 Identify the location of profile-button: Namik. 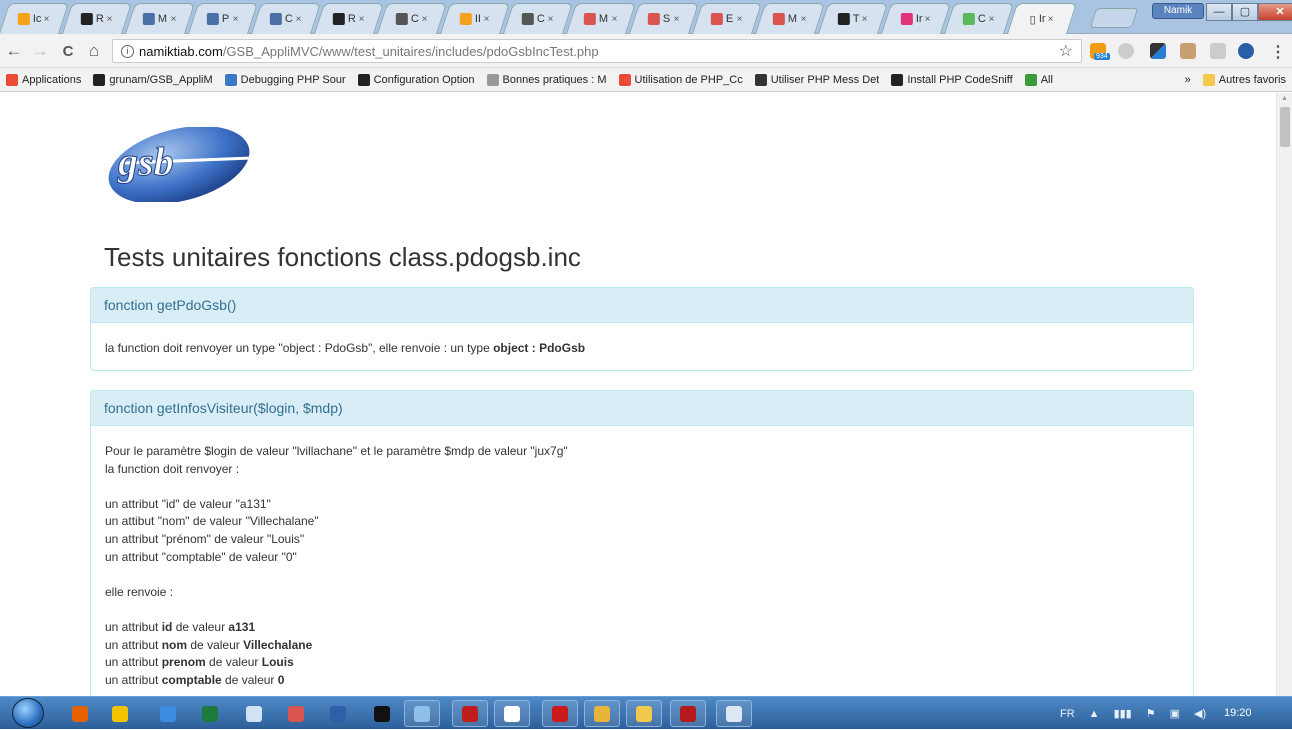
(1178, 11).